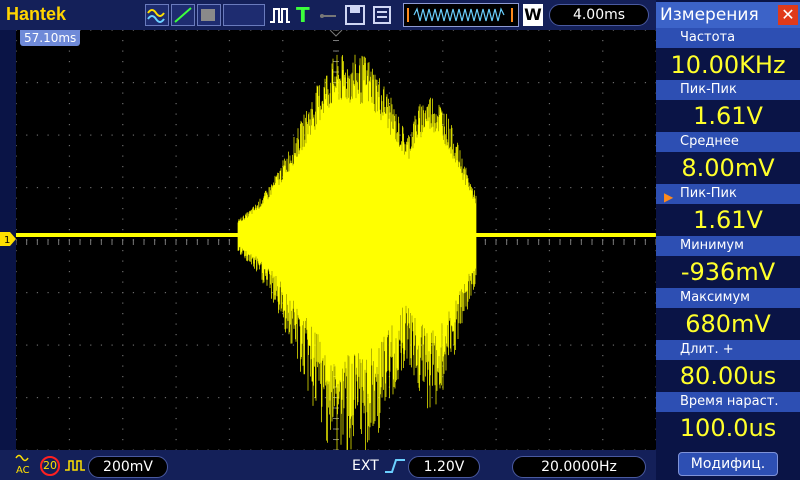 The height and width of the screenshot is (480, 800). I want to click on measurement-value: 100.0us, so click(728, 428).